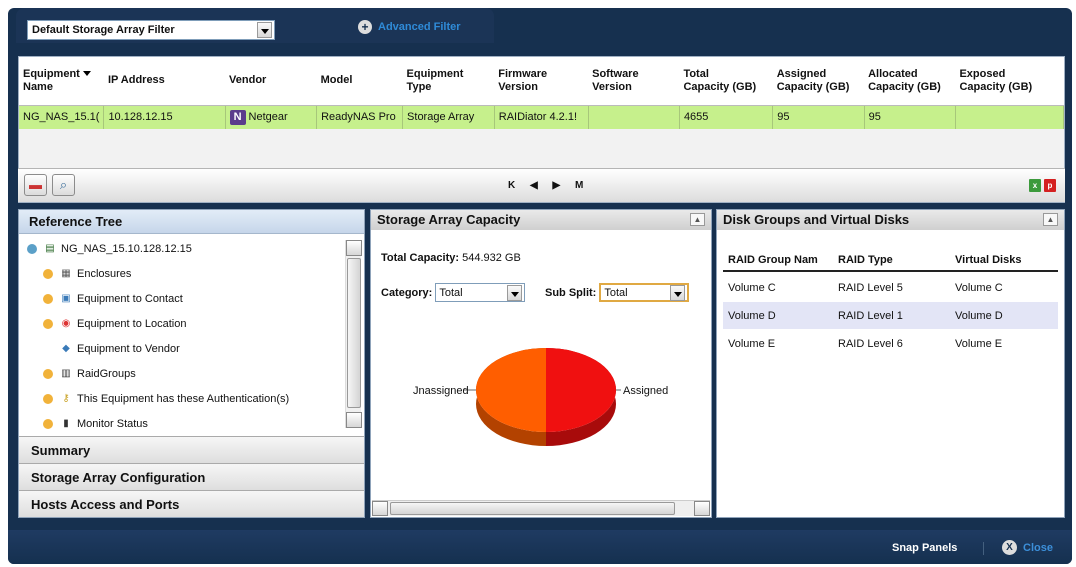 This screenshot has width=1076, height=567. I want to click on table-cell: Volume E, so click(752, 343).